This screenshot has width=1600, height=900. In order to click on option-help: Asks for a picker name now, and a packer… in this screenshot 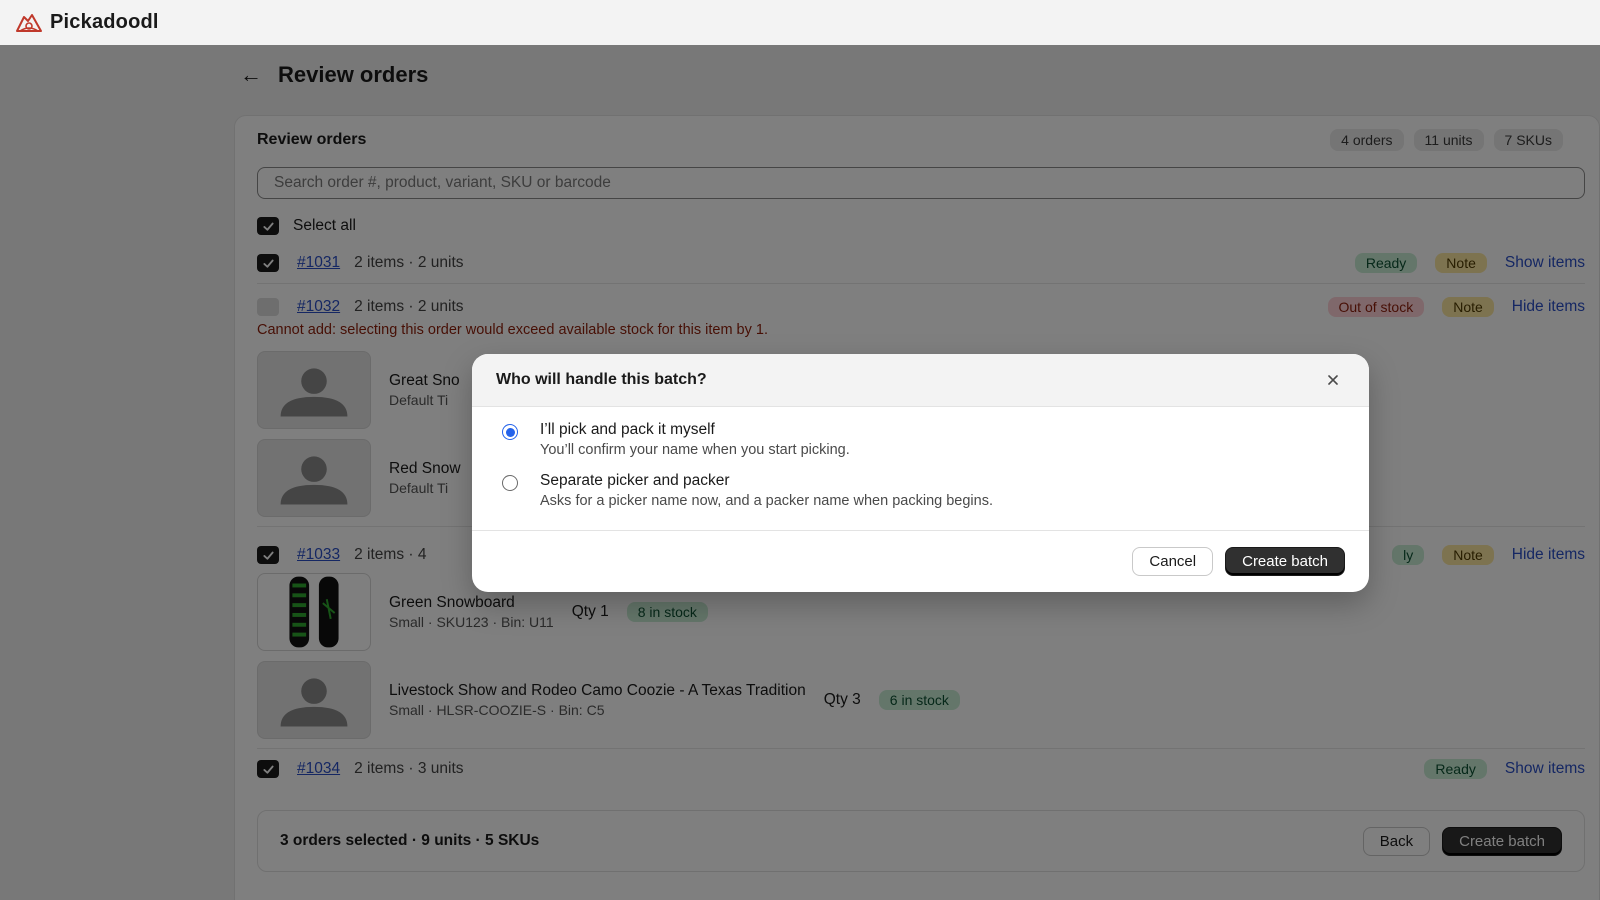, I will do `click(766, 501)`.